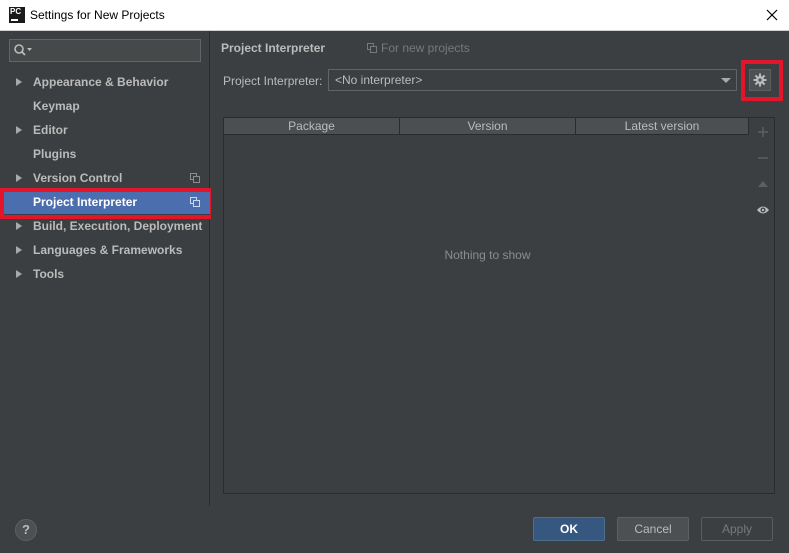 Image resolution: width=789 pixels, height=553 pixels. I want to click on search-input, so click(105, 50).